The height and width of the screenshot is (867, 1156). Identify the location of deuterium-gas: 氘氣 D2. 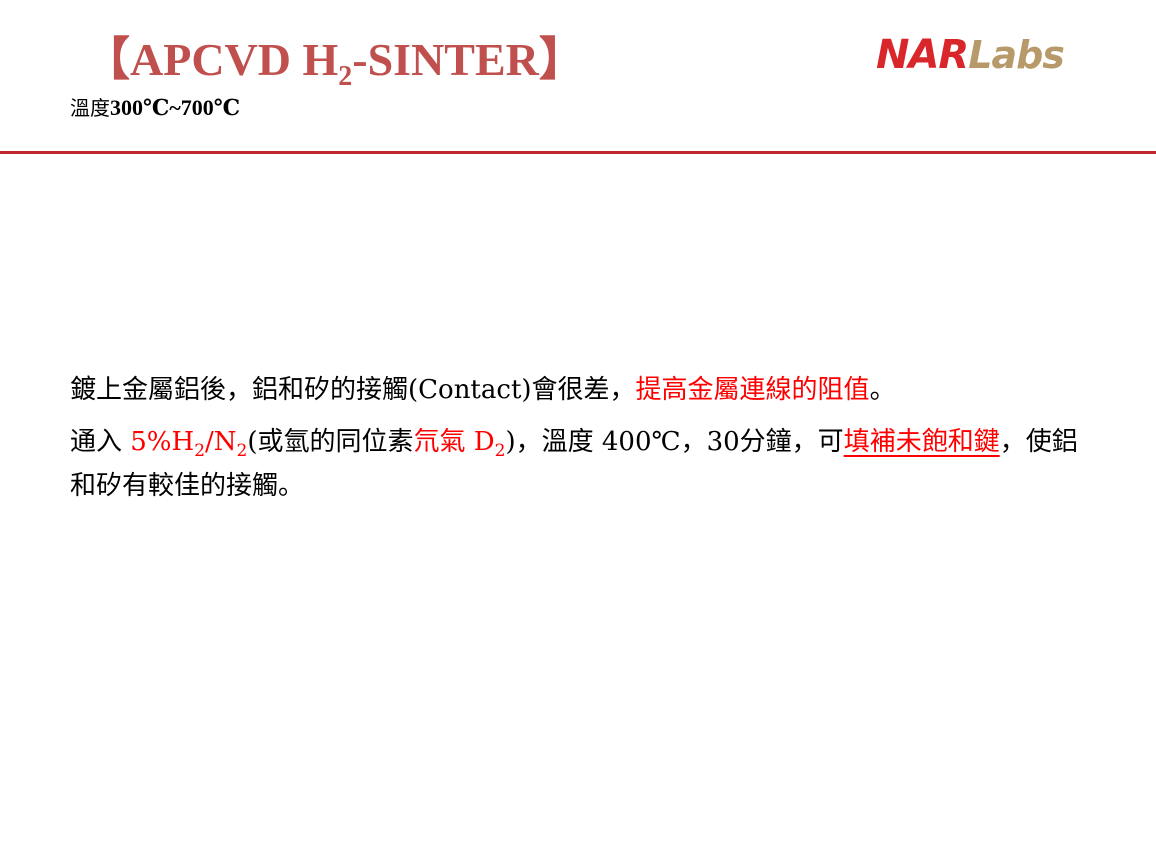
(459, 443).